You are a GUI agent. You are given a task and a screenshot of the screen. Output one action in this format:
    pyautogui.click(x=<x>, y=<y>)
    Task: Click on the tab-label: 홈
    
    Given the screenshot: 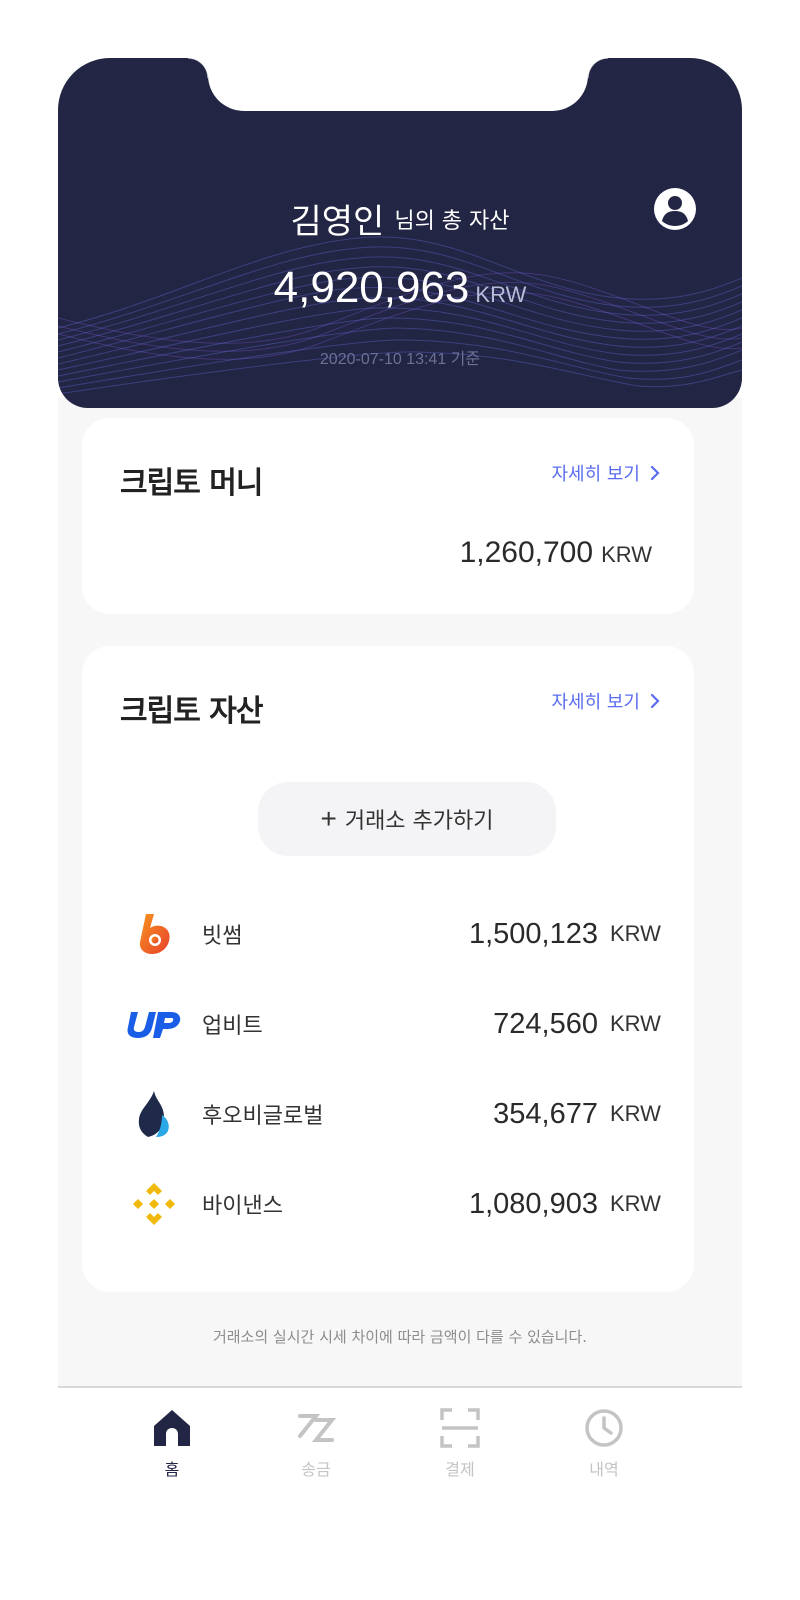 What is the action you would take?
    pyautogui.click(x=172, y=1469)
    